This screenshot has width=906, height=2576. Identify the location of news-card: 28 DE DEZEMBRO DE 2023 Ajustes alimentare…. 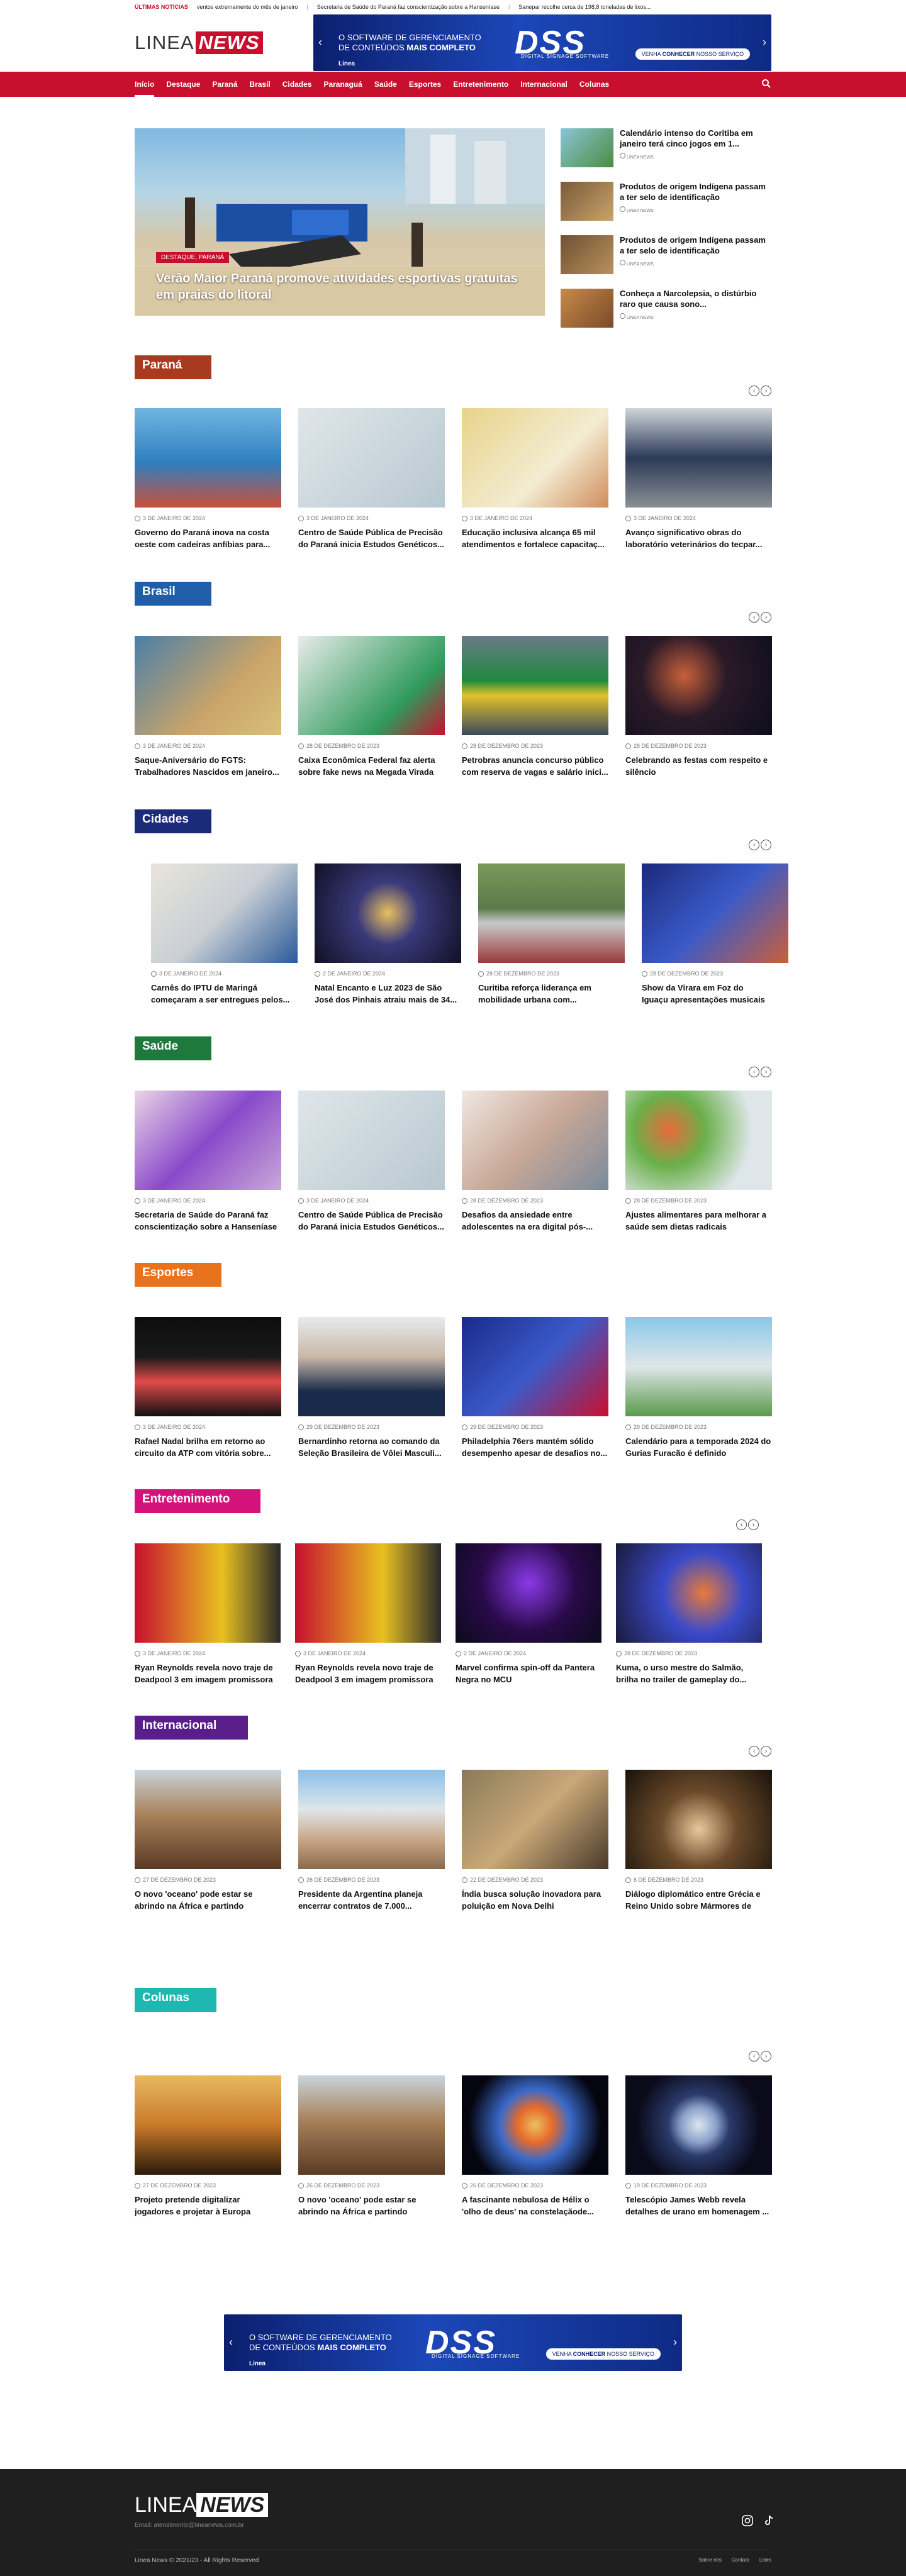
(698, 1162).